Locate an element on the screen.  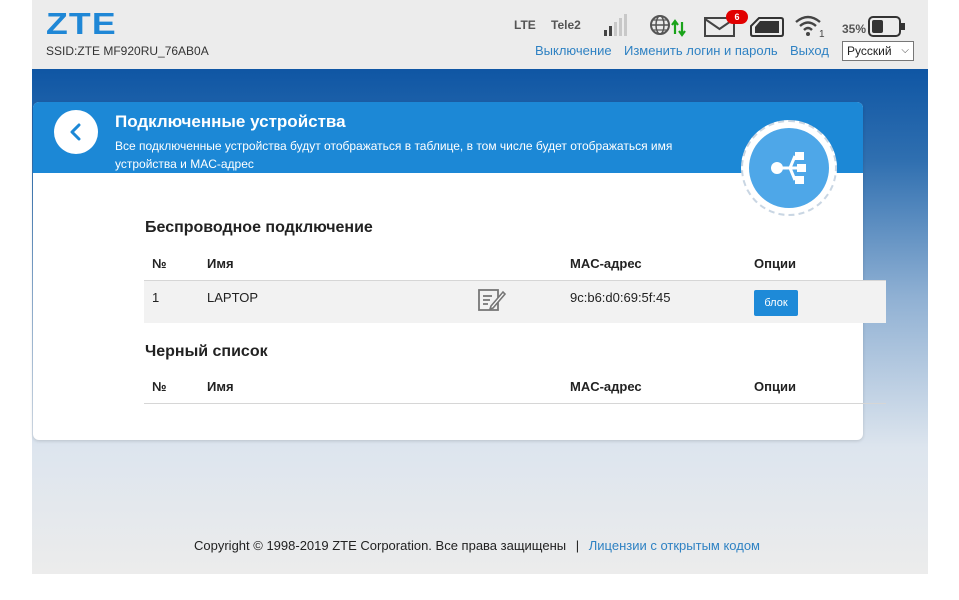
change-login-link: Изменить логин и пароль is located at coordinates (701, 50).